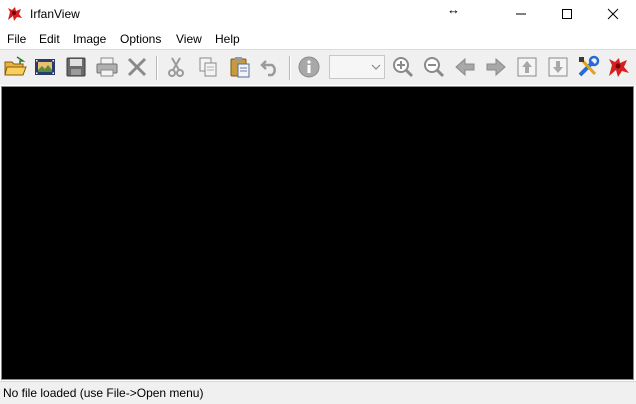  I want to click on delete-x-icon, so click(137, 67).